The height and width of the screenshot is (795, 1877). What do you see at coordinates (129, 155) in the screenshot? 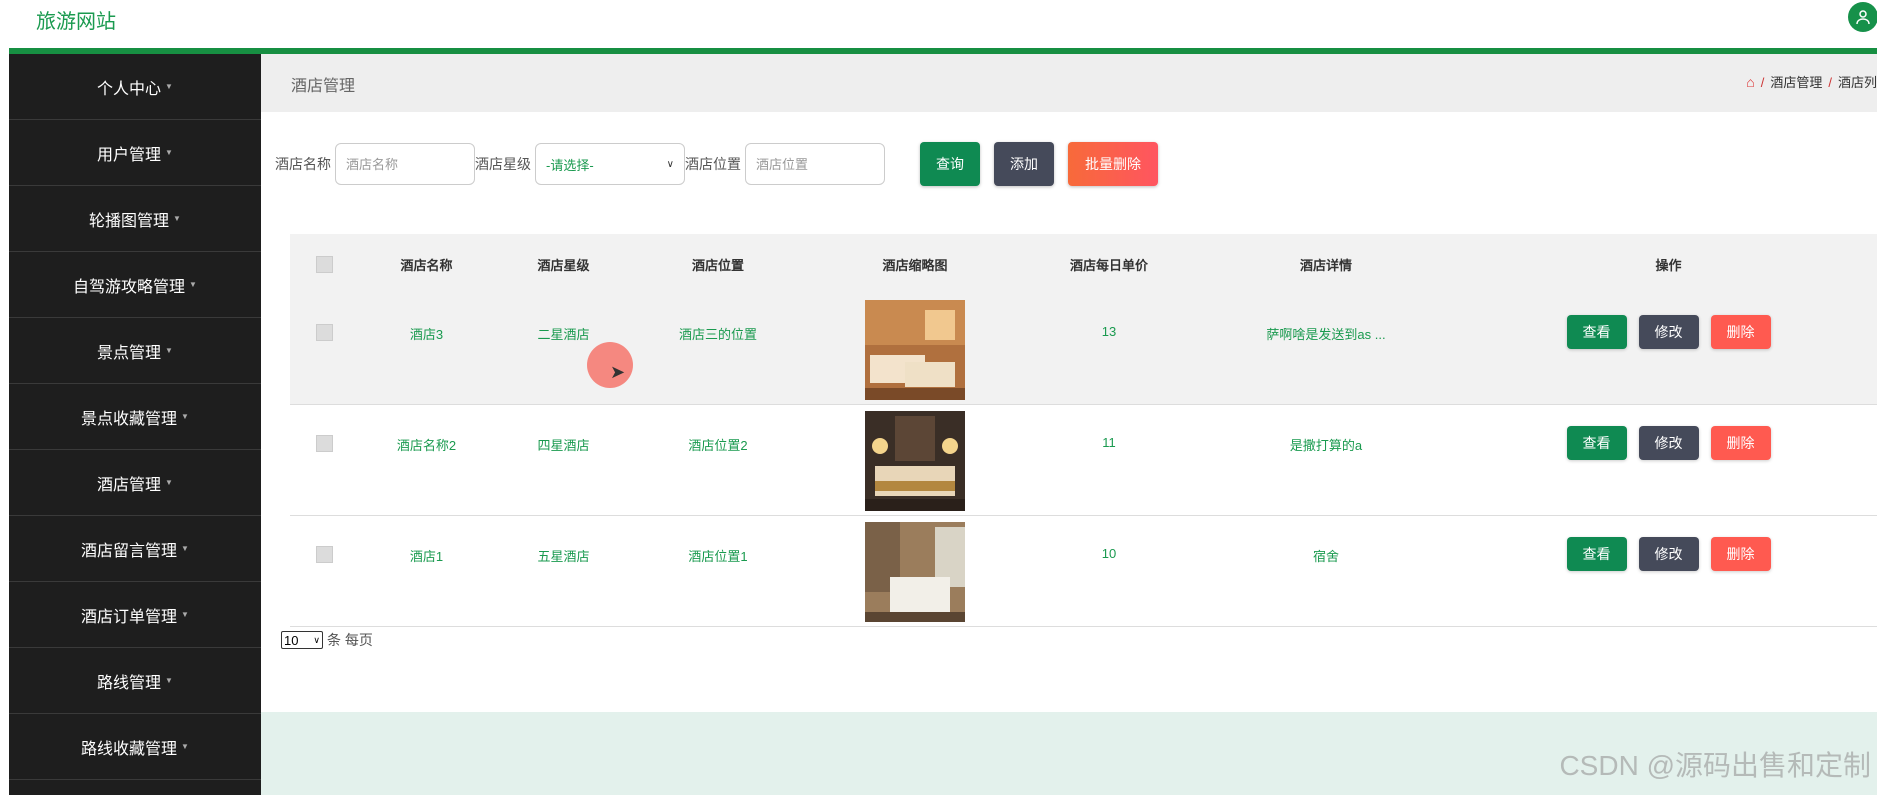
I see `sidebar-item-label: 用户管理` at bounding box center [129, 155].